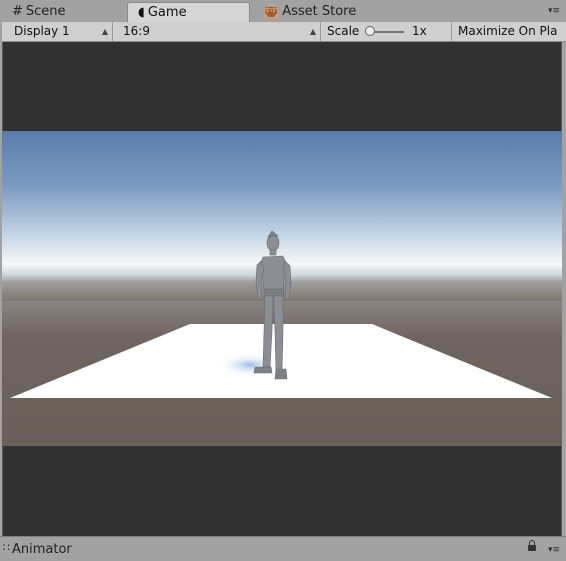  I want to click on animator-panel-tab: ∷ Animator ▾≡, so click(283, 548).